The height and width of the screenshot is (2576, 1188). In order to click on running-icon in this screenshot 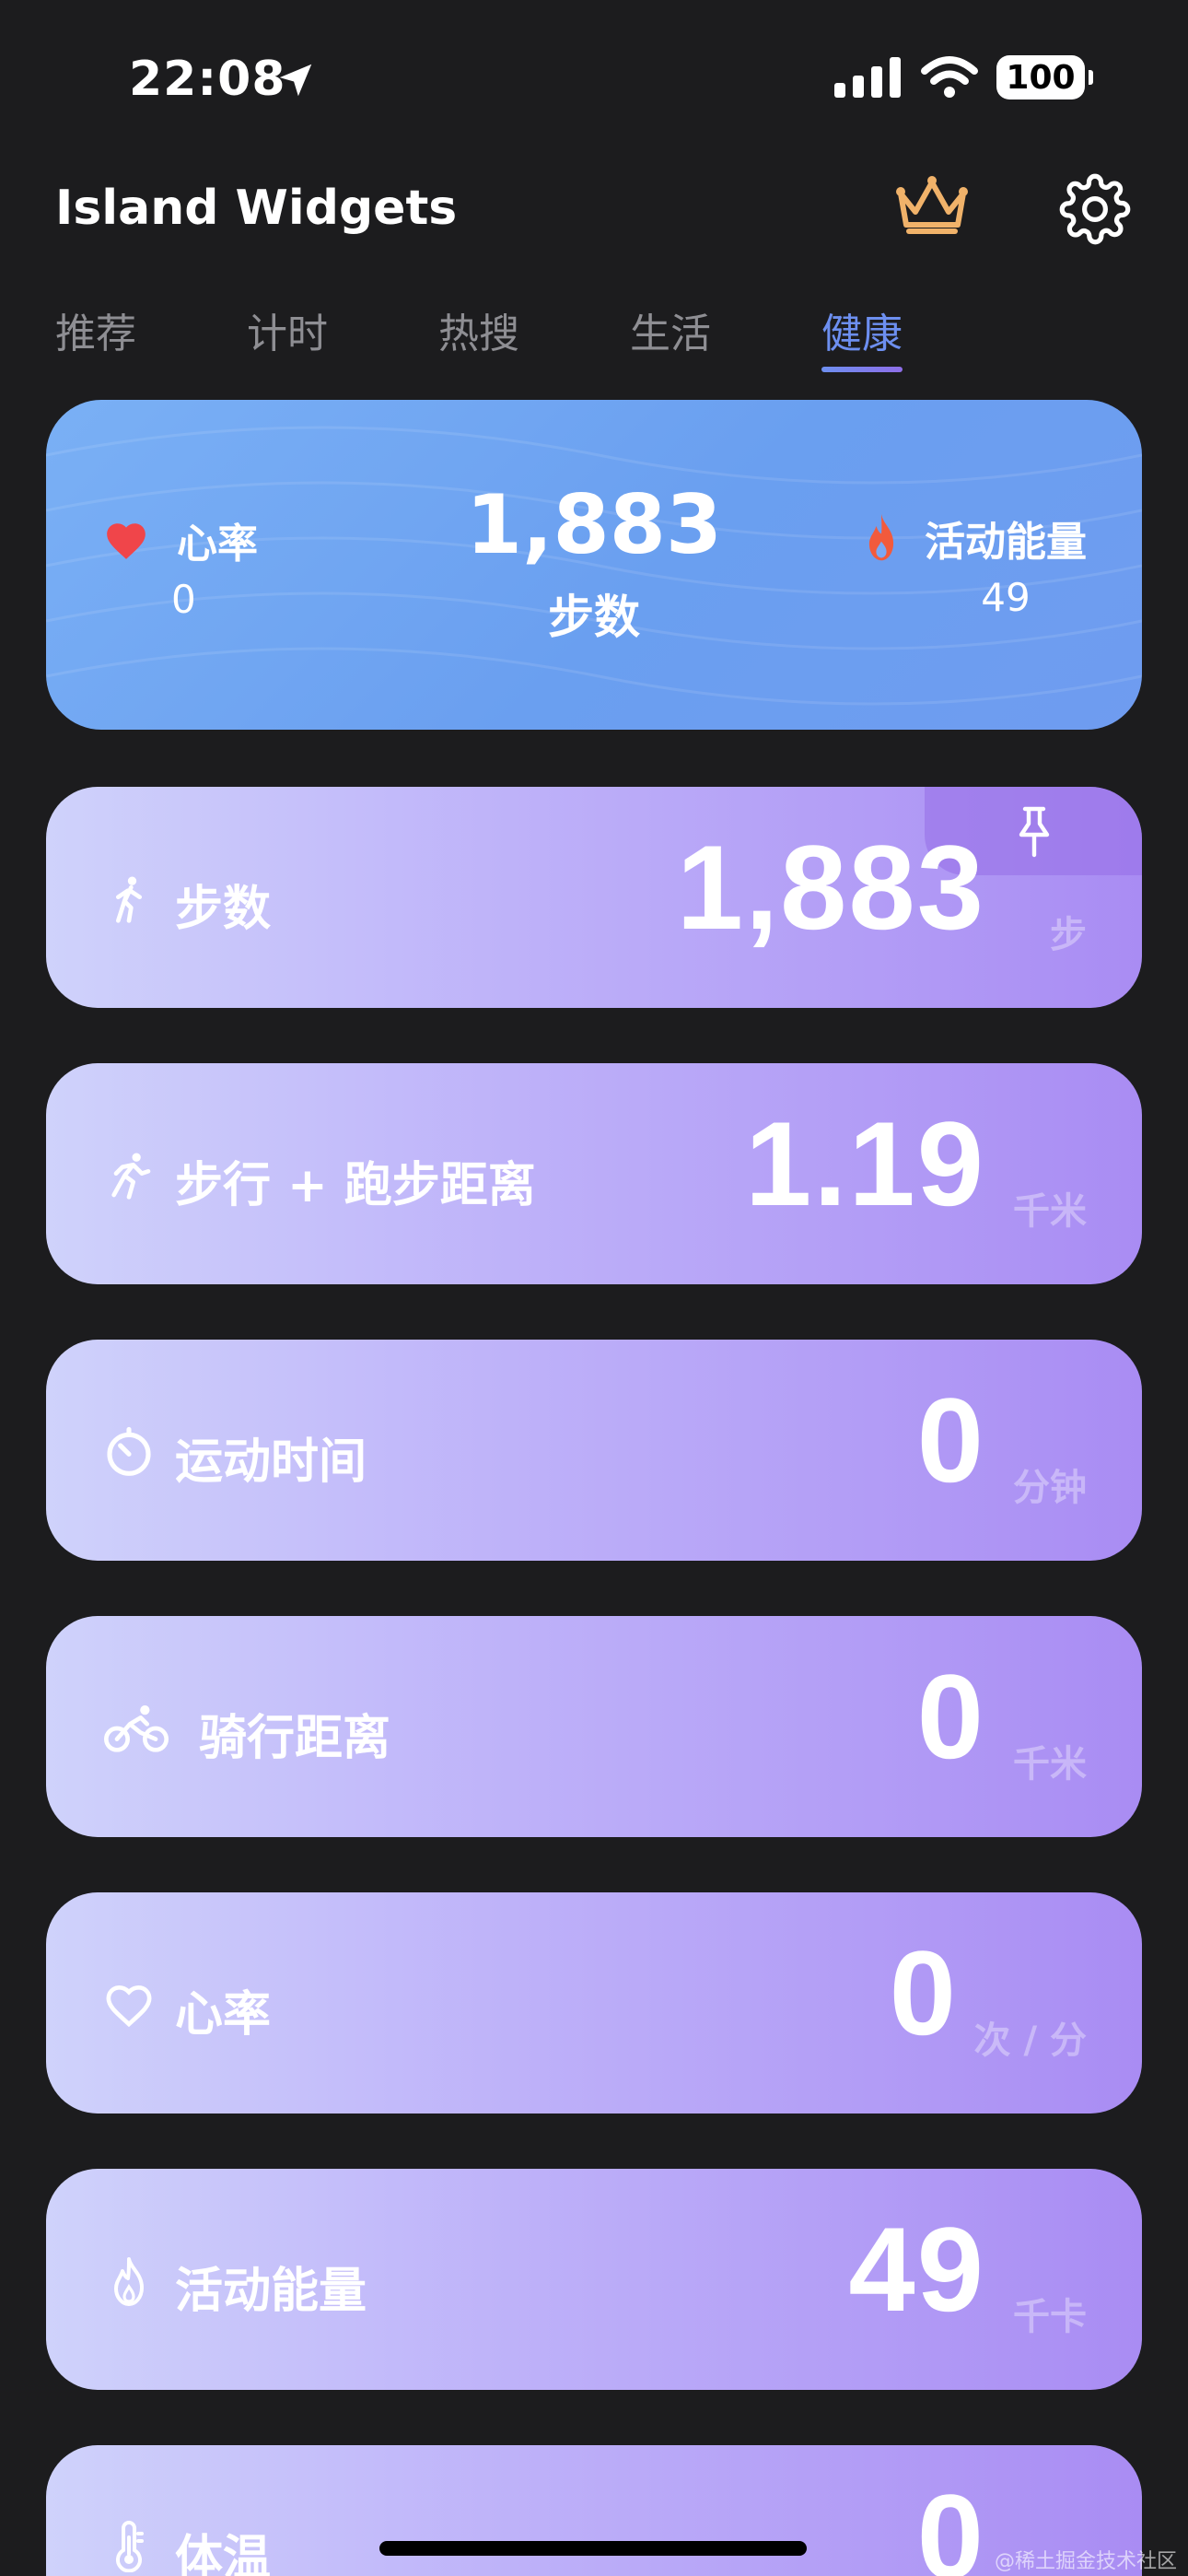, I will do `click(131, 1176)`.